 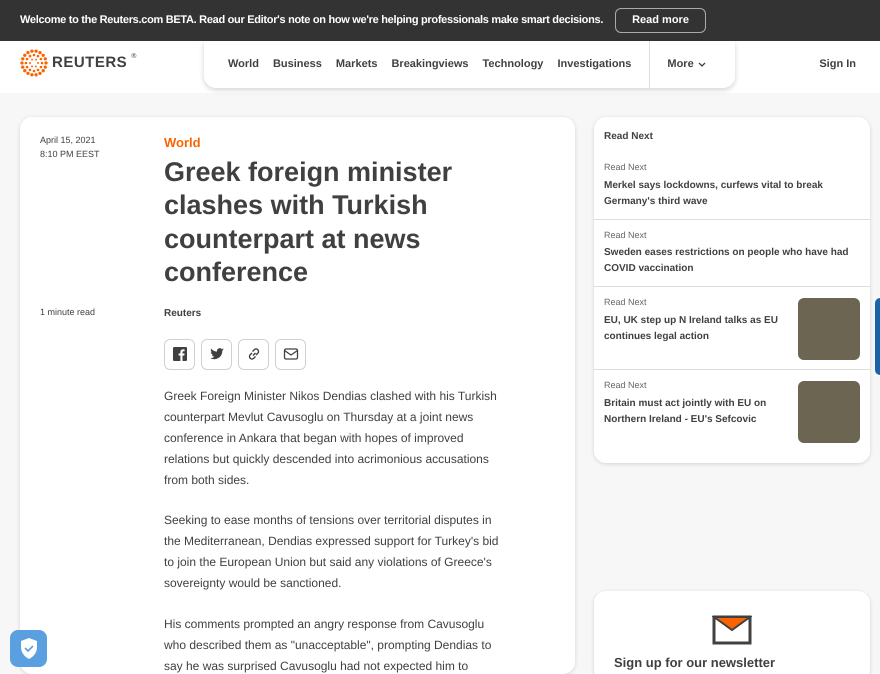 I want to click on nav-link: Markets, so click(x=357, y=64).